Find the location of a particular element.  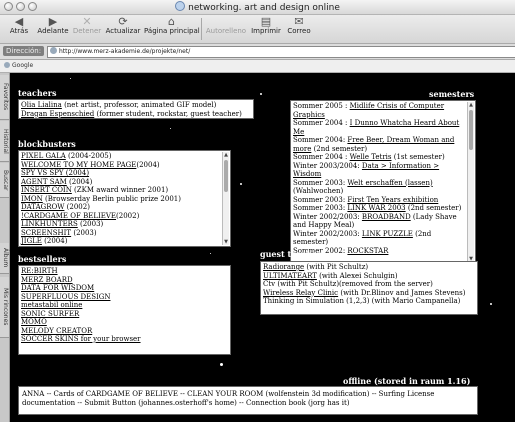

project-link: SONIC SURFER is located at coordinates (50, 314).